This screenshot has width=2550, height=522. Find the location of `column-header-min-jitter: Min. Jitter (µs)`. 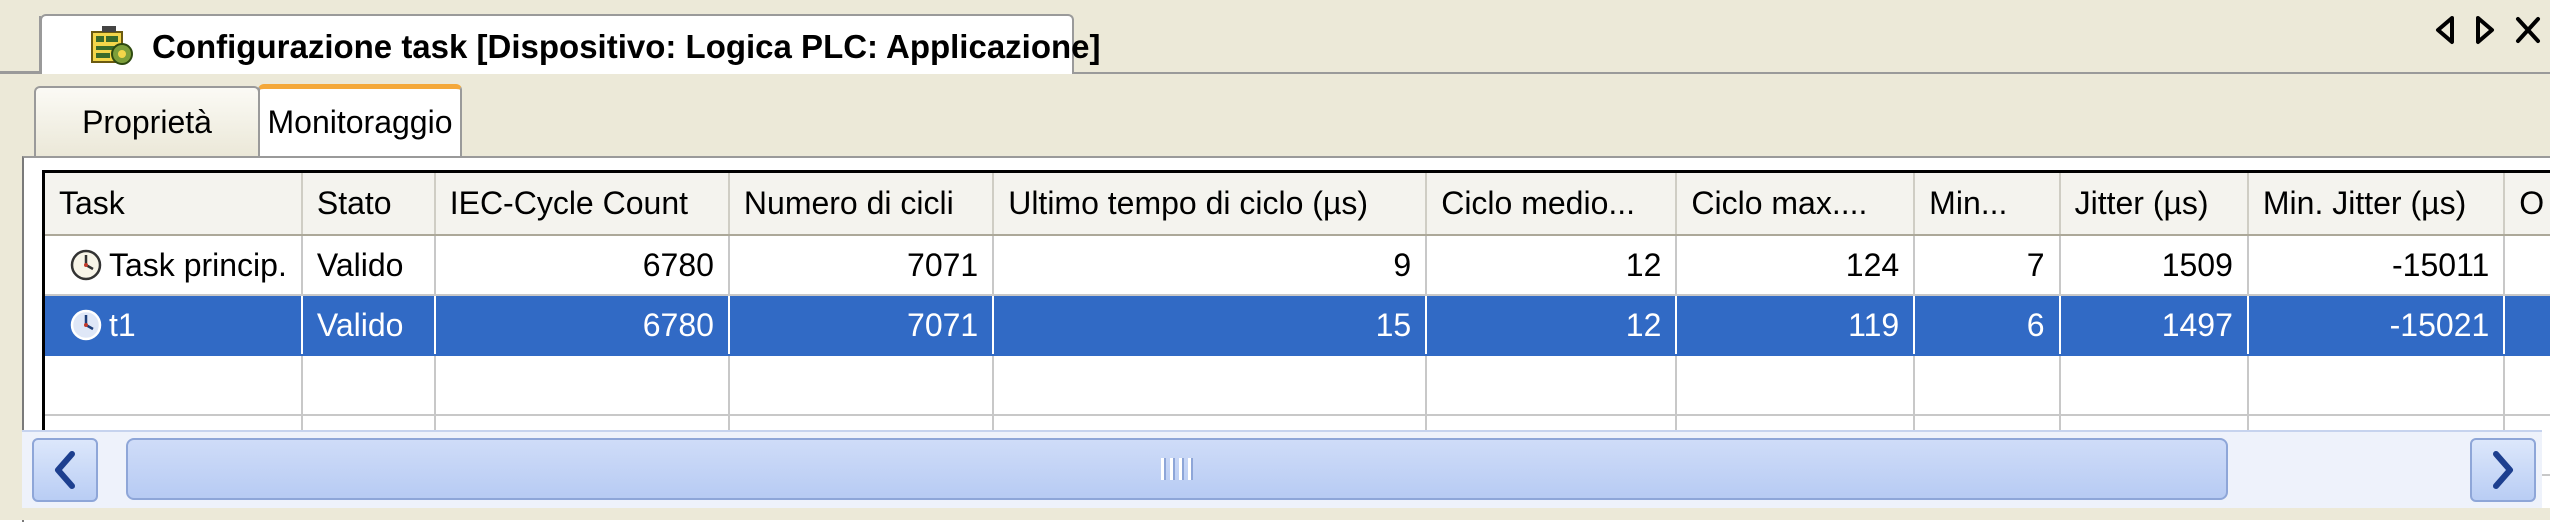

column-header-min-jitter: Min. Jitter (µs) is located at coordinates (2376, 204).